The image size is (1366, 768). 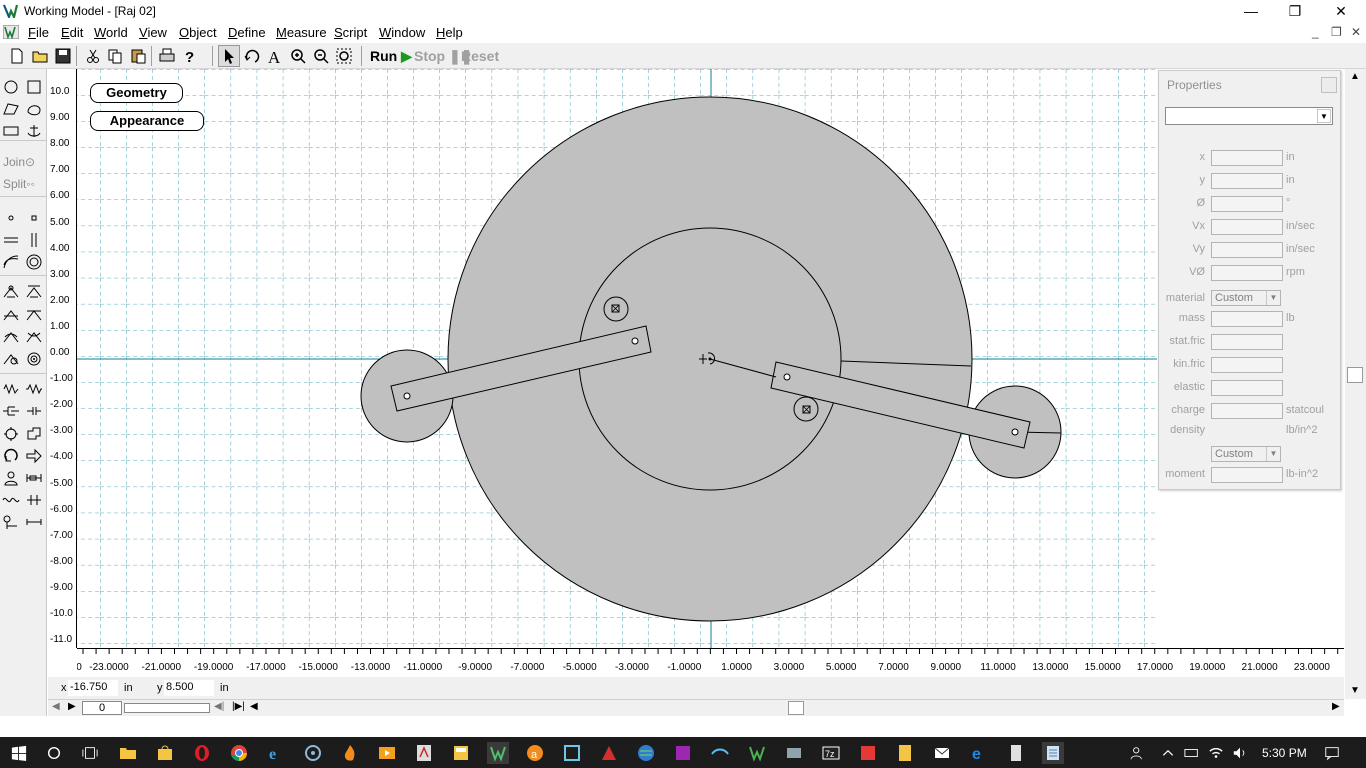 I want to click on working-model-app-icon, so click(x=10, y=11).